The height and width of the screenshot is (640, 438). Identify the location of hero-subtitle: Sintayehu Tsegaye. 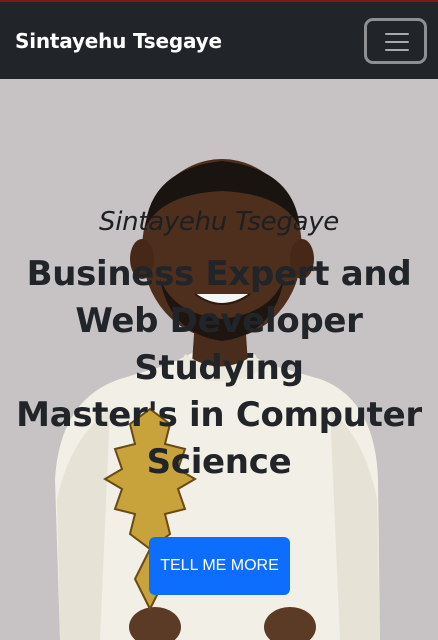
(219, 222).